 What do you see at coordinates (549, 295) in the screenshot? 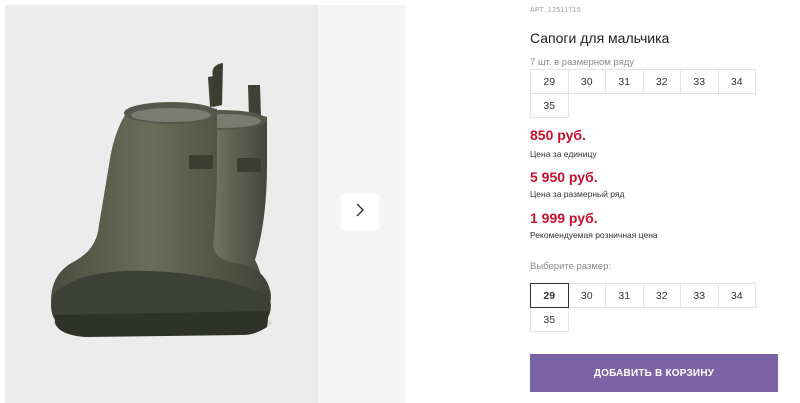
I see `size-option-selected: 29` at bounding box center [549, 295].